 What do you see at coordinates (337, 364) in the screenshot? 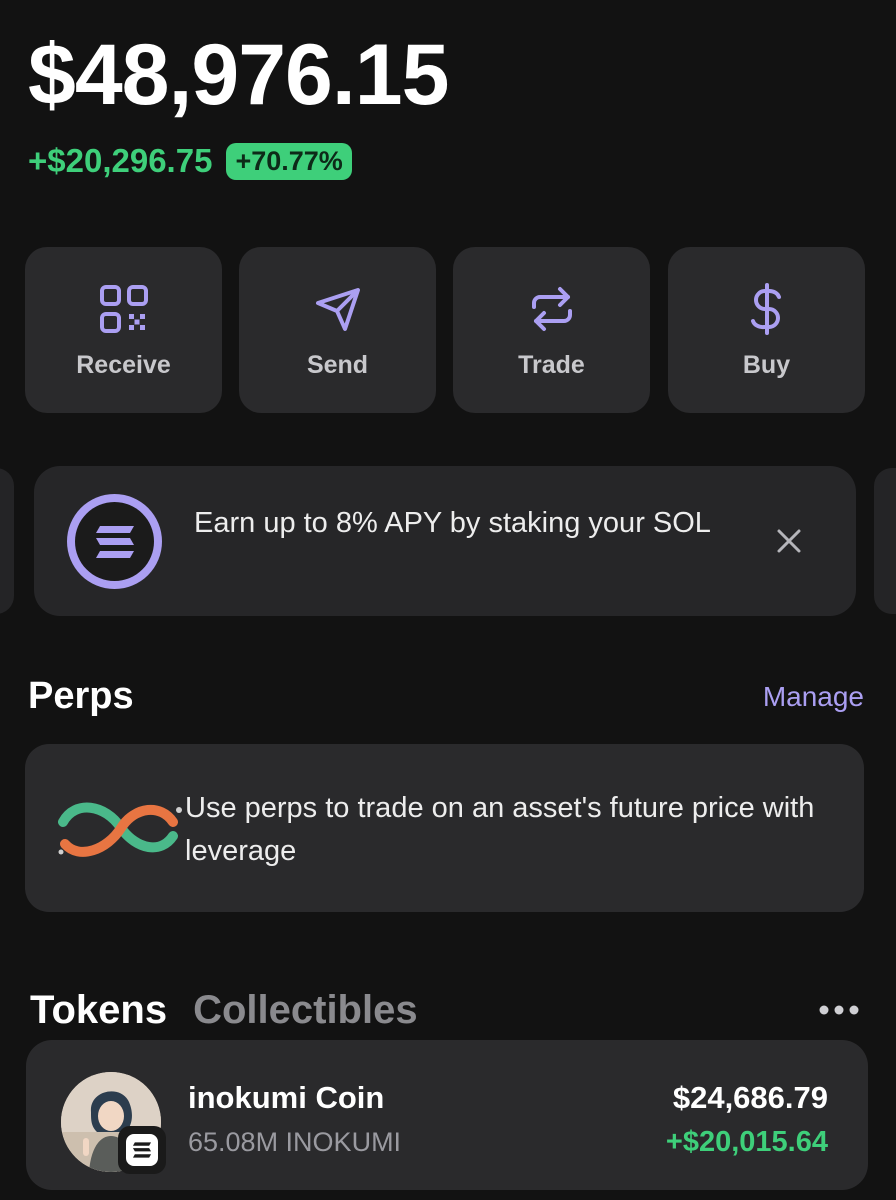
I see `send-label: Send` at bounding box center [337, 364].